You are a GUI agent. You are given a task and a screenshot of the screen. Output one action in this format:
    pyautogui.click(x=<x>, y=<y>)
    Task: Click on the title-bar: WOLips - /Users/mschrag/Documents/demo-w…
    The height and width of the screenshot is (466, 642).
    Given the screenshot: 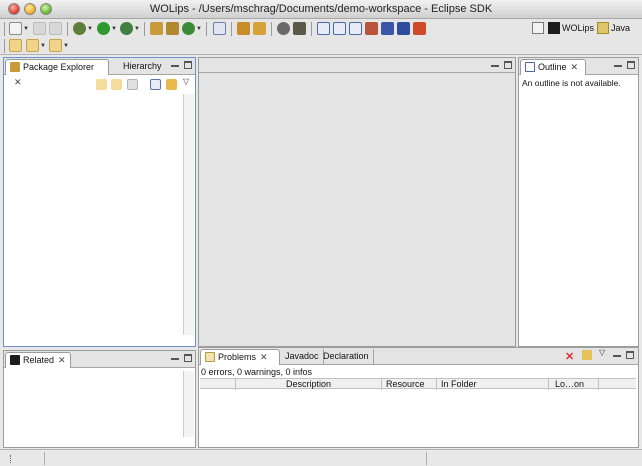 What is the action you would take?
    pyautogui.click(x=321, y=9)
    